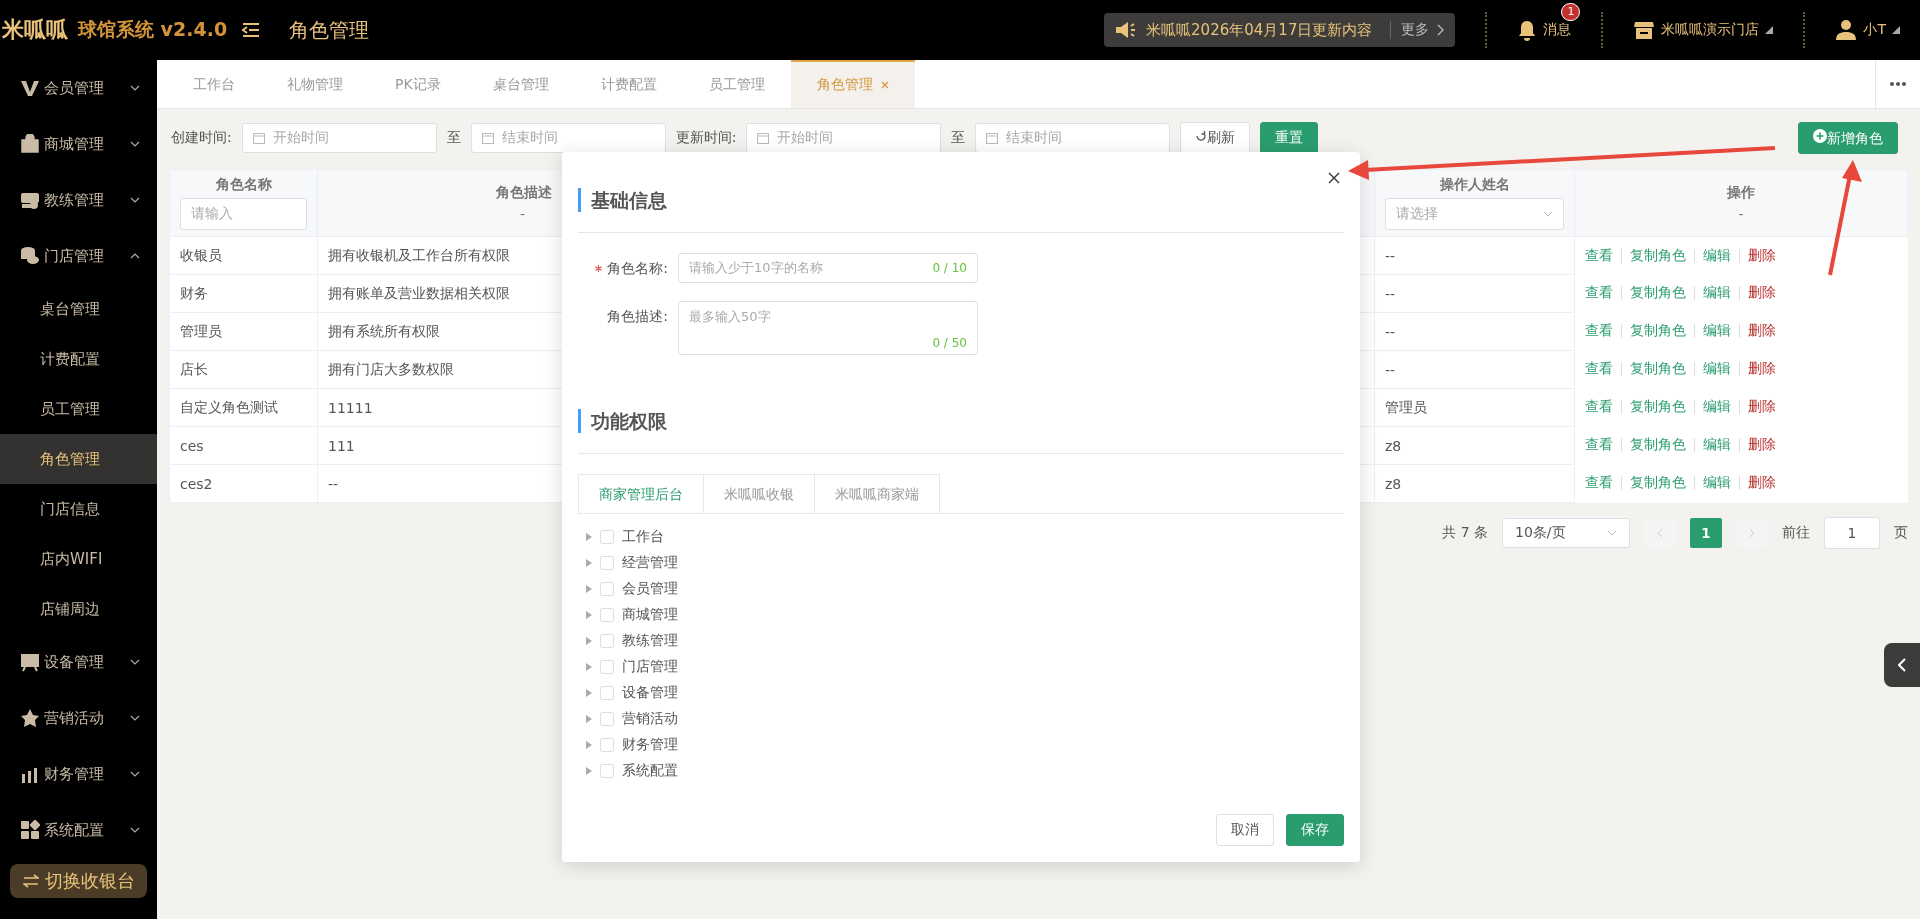  What do you see at coordinates (78, 718) in the screenshot?
I see `sidebar-item: 营销活动` at bounding box center [78, 718].